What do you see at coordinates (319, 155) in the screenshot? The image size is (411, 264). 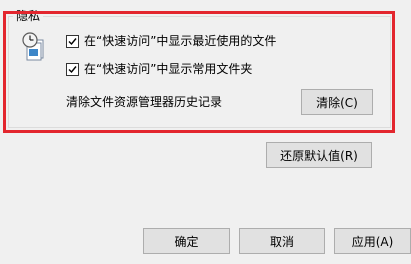 I see `restore-defaults-button: 还原默认值(R)` at bounding box center [319, 155].